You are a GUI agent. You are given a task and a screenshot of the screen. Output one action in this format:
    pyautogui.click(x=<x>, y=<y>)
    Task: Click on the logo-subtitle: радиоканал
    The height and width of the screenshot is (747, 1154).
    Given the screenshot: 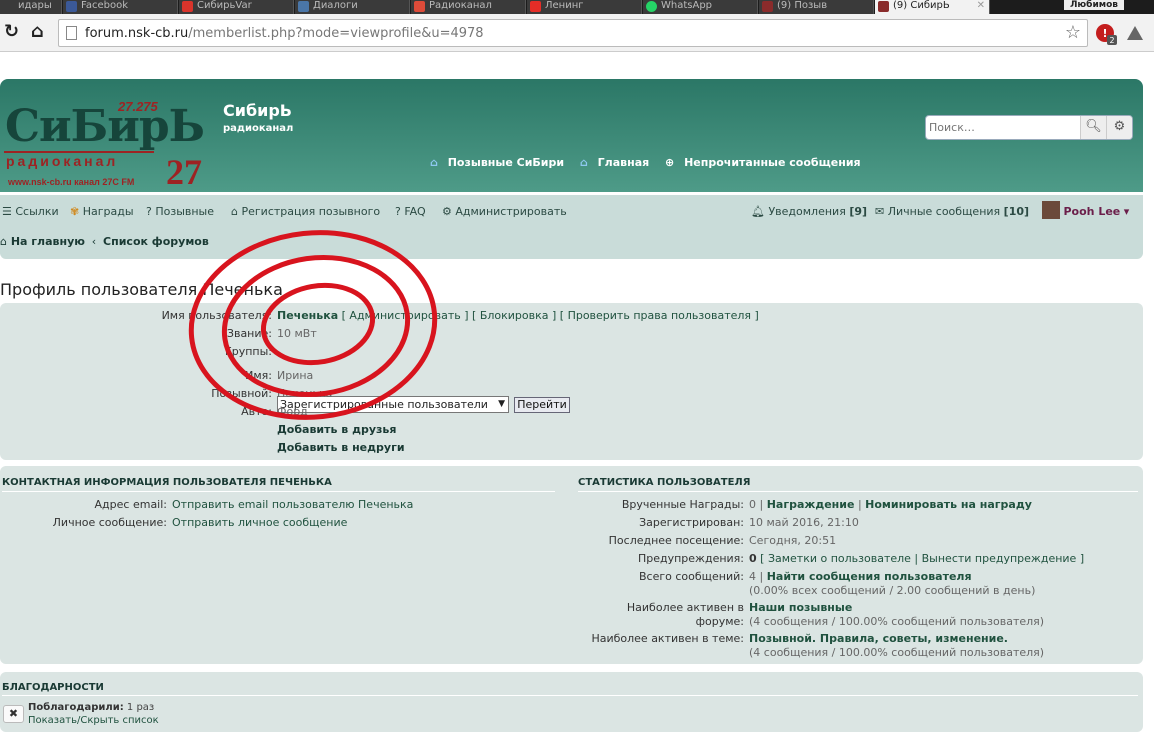 What is the action you would take?
    pyautogui.click(x=62, y=161)
    